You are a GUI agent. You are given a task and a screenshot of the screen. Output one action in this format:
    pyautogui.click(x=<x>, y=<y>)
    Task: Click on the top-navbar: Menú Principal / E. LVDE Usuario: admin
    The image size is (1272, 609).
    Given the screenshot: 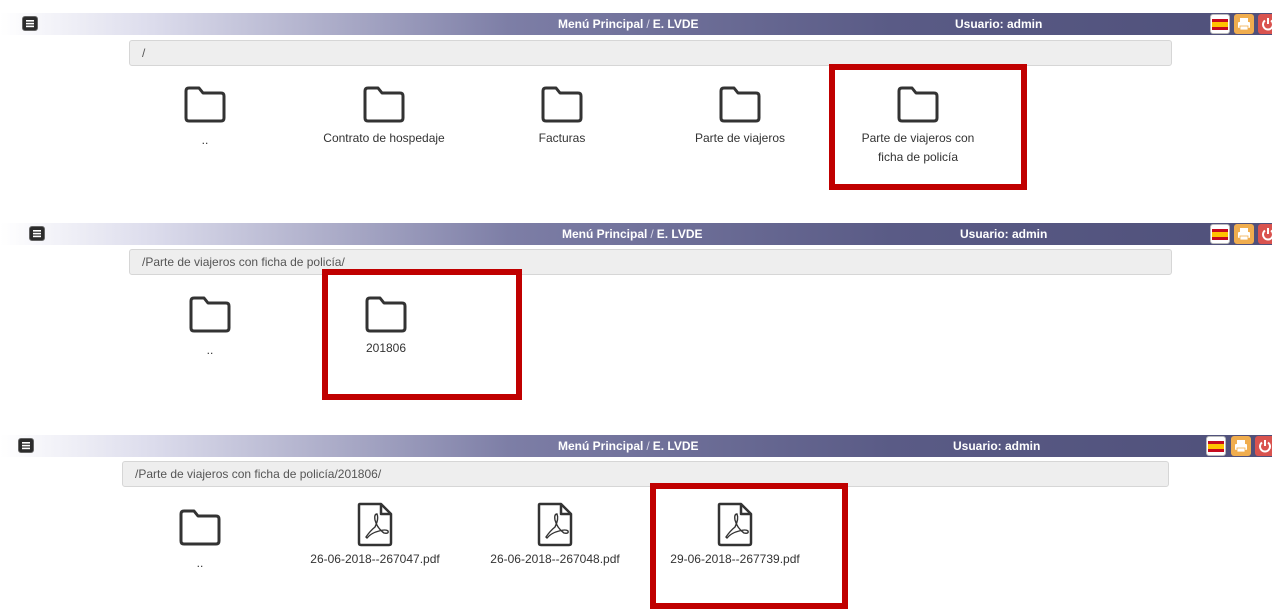 What is the action you would take?
    pyautogui.click(x=636, y=446)
    